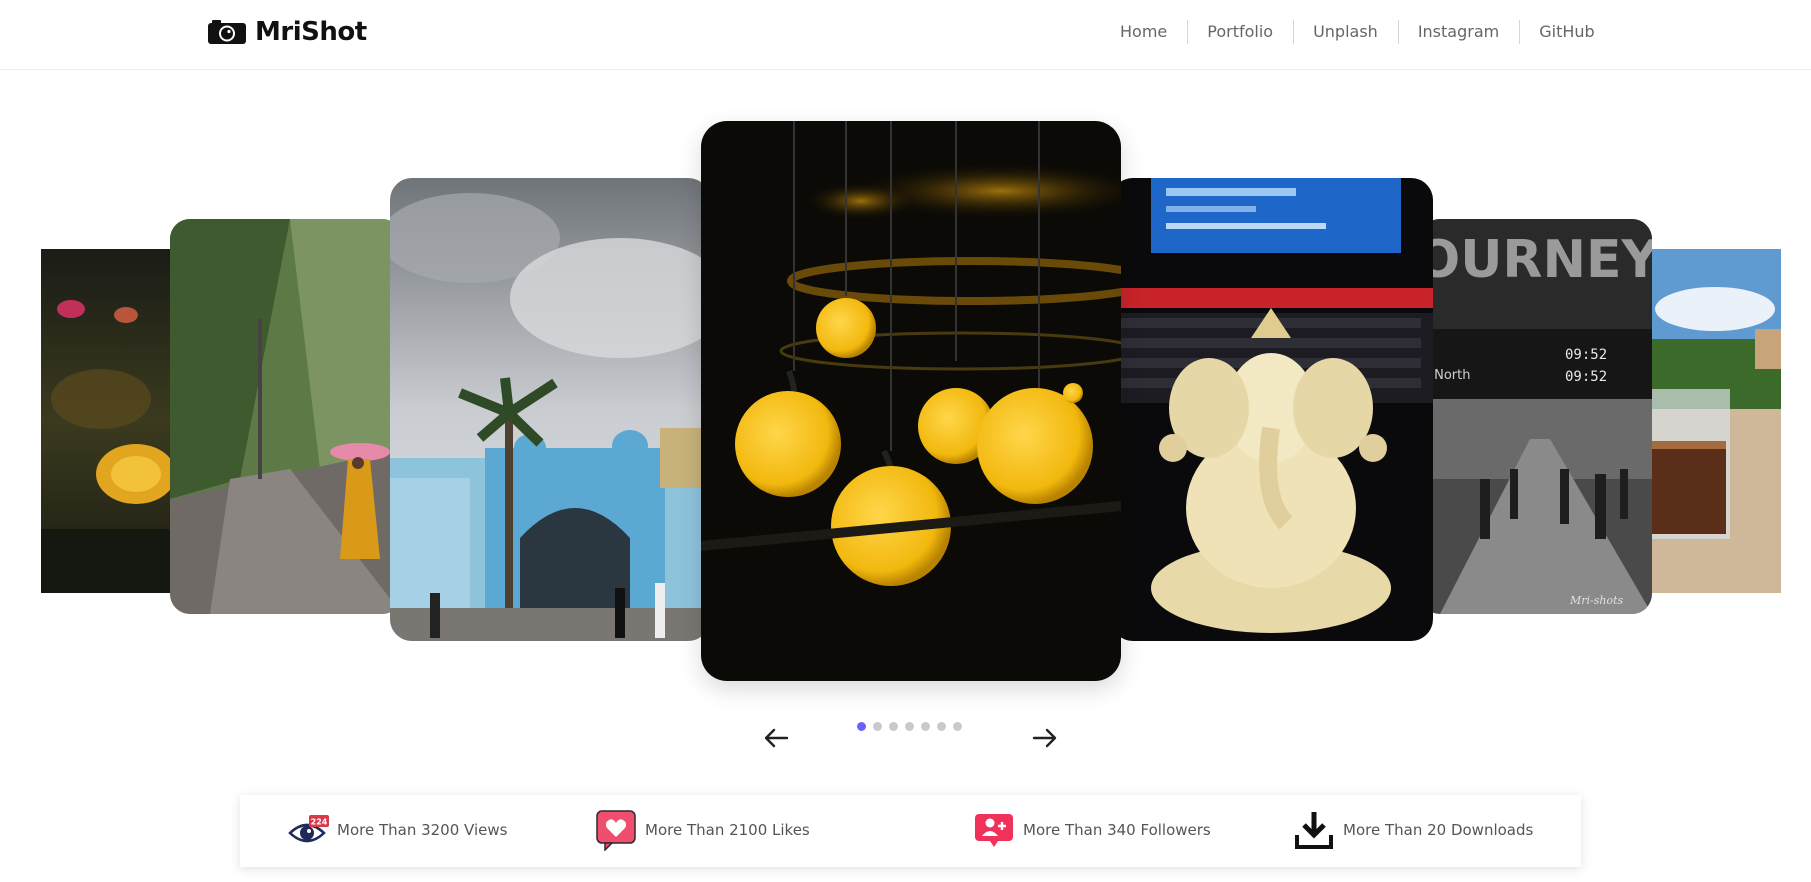 Image resolution: width=1811 pixels, height=882 pixels. Describe the element at coordinates (1536, 416) in the screenshot. I see `carousel-slide-station: OURNEY 09:52 09:52 a North Mri-shots` at that location.